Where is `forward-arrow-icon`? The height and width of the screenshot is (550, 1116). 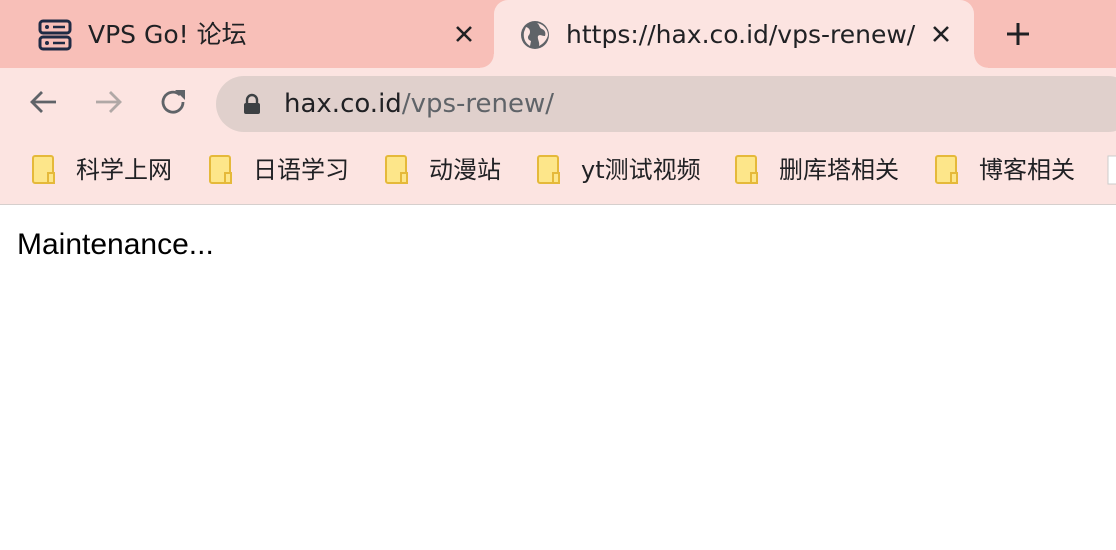 forward-arrow-icon is located at coordinates (108, 102).